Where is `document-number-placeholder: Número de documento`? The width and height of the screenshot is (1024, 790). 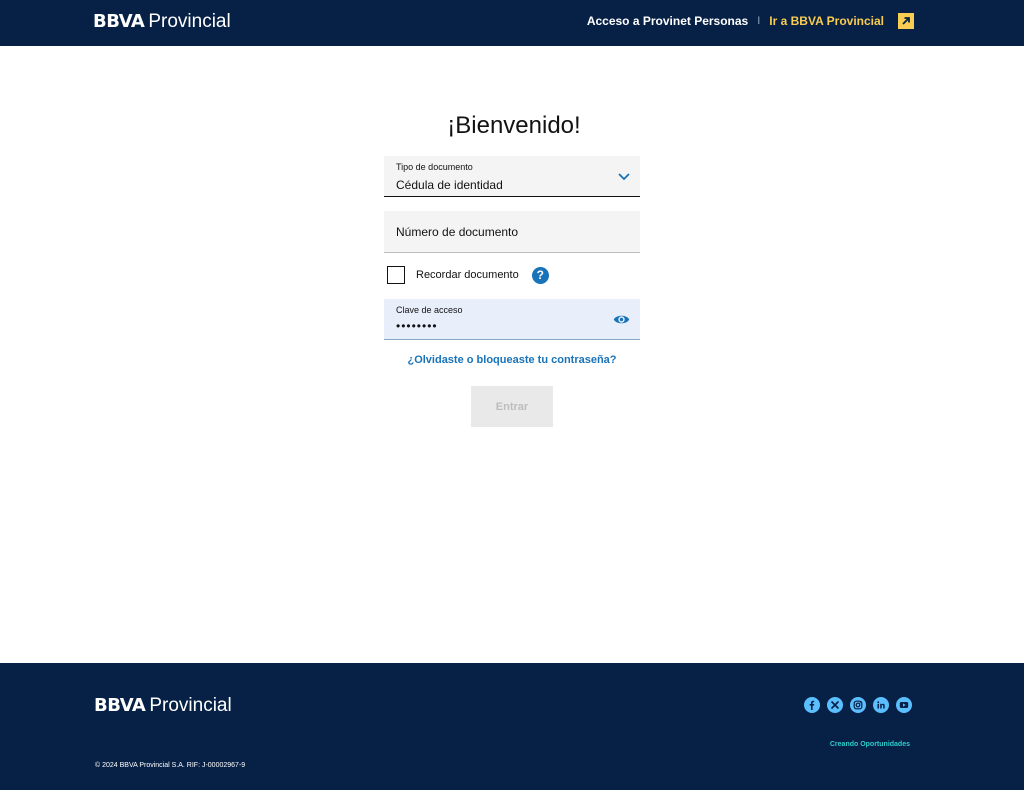
document-number-placeholder: Número de documento is located at coordinates (457, 232).